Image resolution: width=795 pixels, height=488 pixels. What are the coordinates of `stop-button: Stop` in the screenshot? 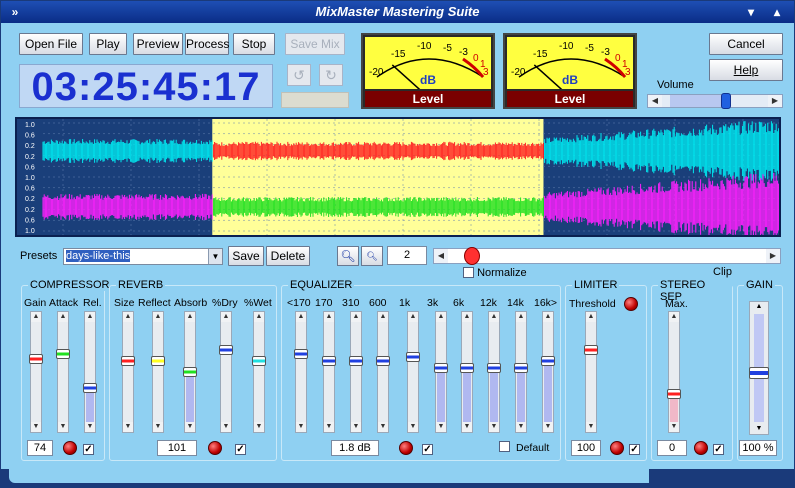 It's located at (254, 44).